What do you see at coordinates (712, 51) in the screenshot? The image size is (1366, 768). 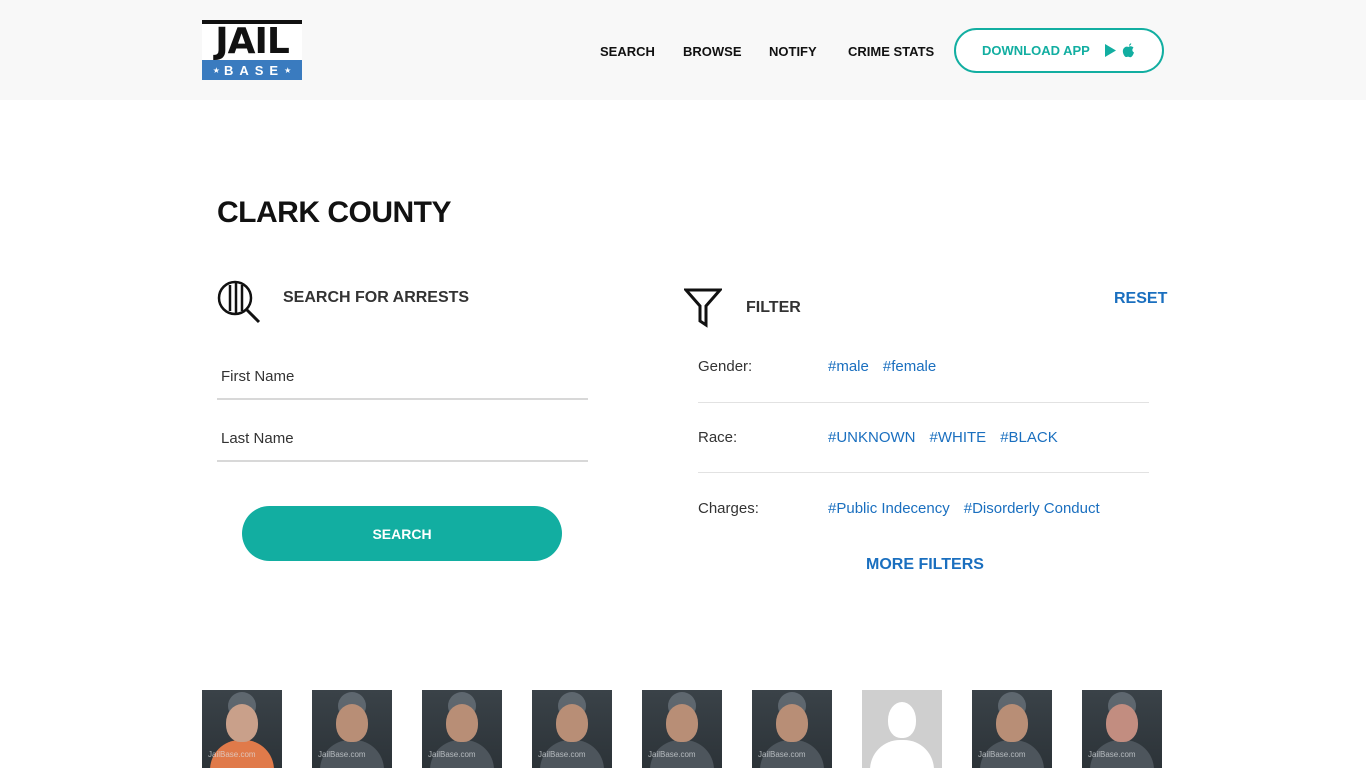 I see `nav-browse: BROWSE` at bounding box center [712, 51].